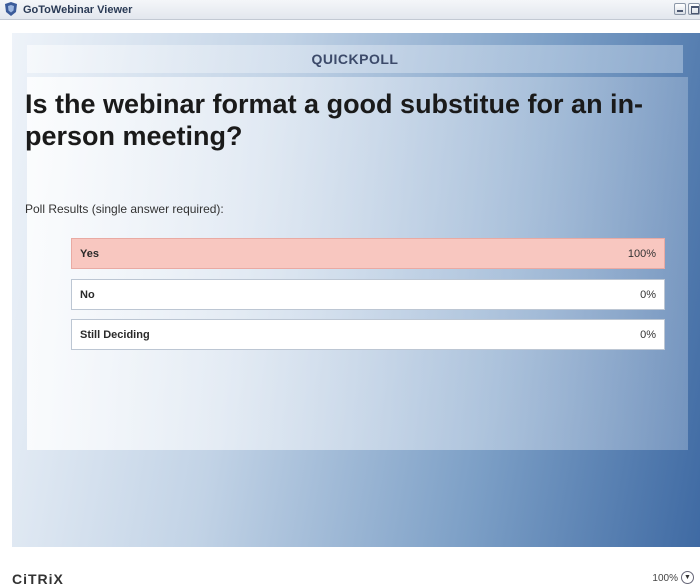 Image resolution: width=700 pixels, height=585 pixels. What do you see at coordinates (641, 253) in the screenshot?
I see `option-percent: 100%` at bounding box center [641, 253].